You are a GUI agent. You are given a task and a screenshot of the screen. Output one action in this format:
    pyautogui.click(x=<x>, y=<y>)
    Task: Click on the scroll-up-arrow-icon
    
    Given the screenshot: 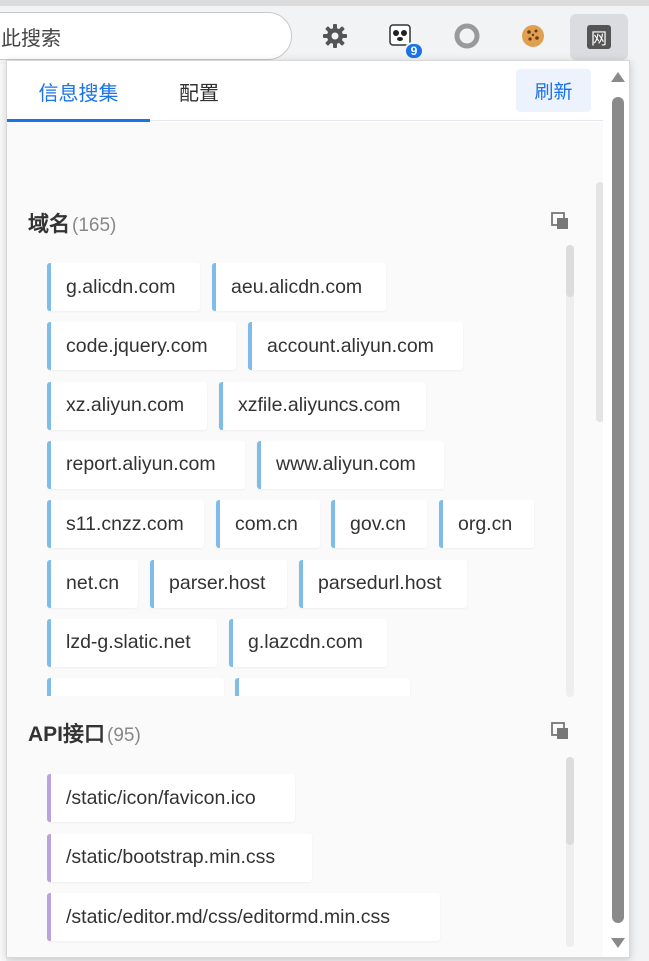 What is the action you would take?
    pyautogui.click(x=618, y=77)
    